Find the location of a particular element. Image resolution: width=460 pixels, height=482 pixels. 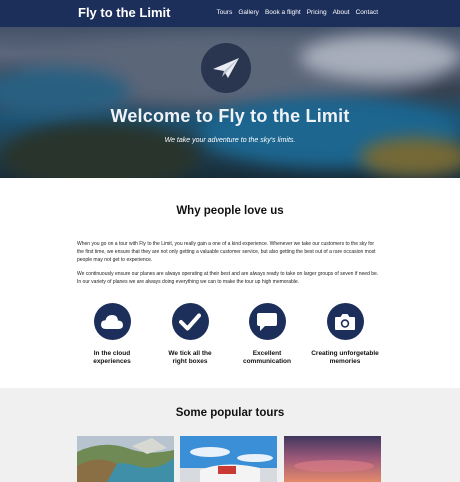

nav-link-gallery: Gallery is located at coordinates (248, 12).